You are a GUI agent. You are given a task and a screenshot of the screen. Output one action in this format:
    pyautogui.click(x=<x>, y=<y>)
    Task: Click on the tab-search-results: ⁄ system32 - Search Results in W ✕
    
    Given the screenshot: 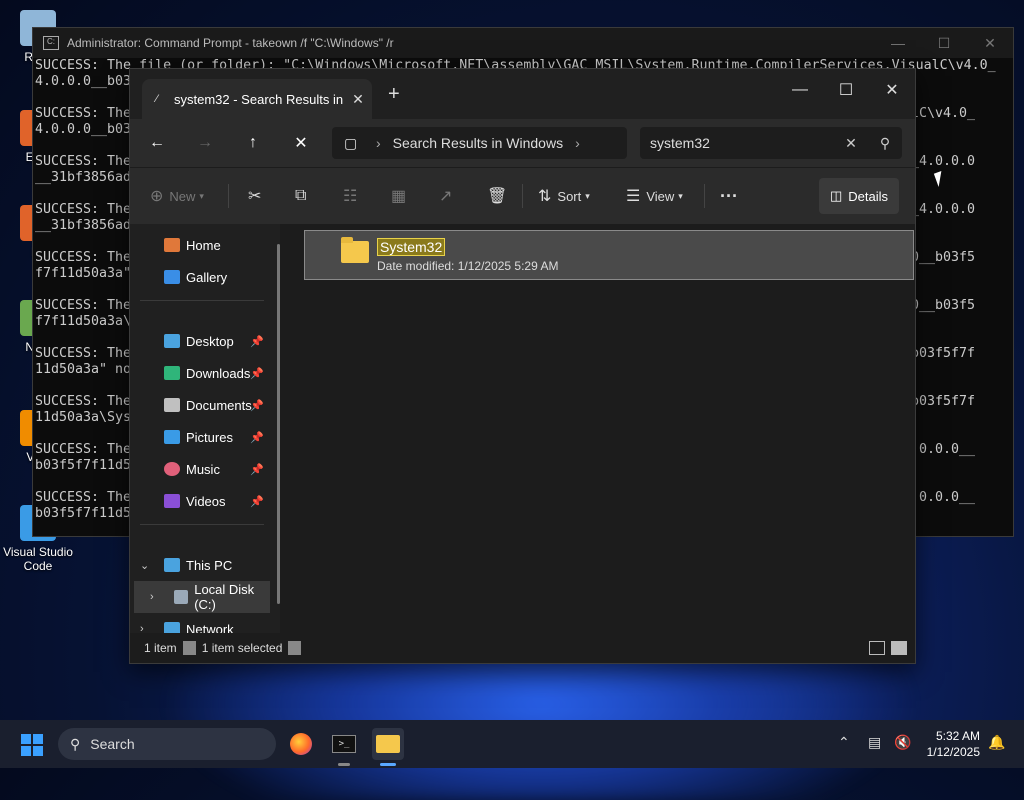 What is the action you would take?
    pyautogui.click(x=257, y=99)
    